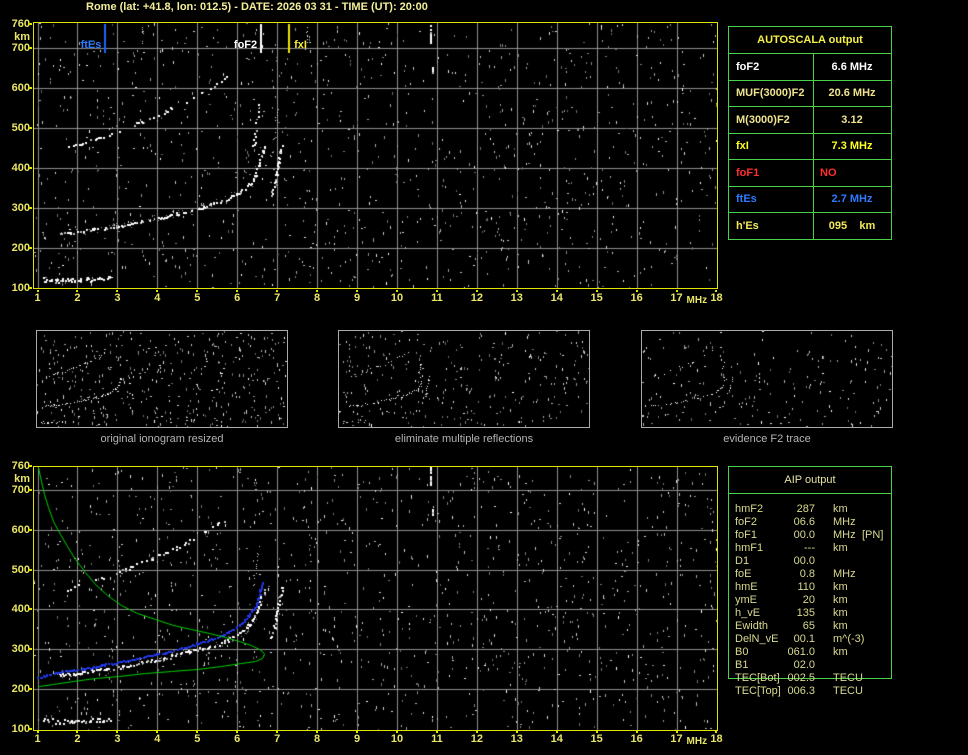 The image size is (968, 755). Describe the element at coordinates (849, 639) in the screenshot. I see `table-cell-unit: m^(-3)` at that location.